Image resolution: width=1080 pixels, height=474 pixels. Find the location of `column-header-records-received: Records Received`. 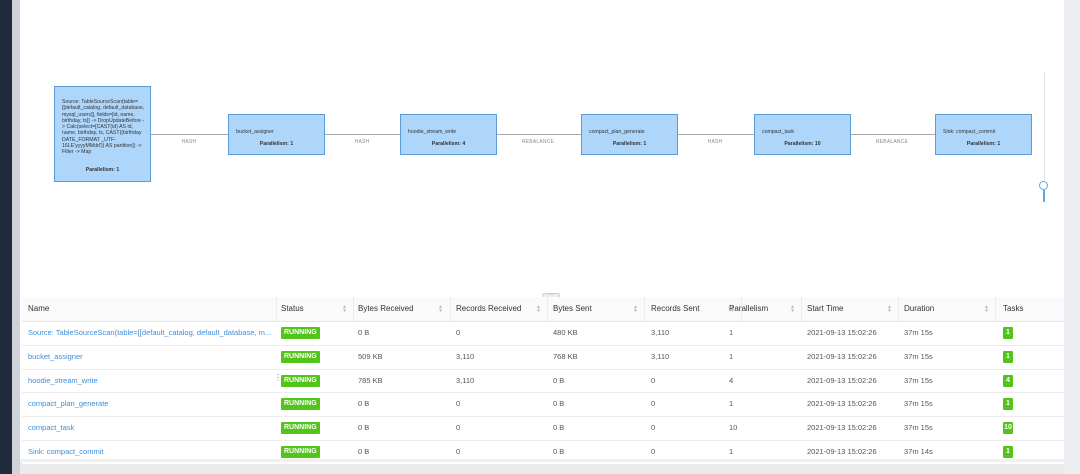

column-header-records-received: Records Received is located at coordinates (488, 309).